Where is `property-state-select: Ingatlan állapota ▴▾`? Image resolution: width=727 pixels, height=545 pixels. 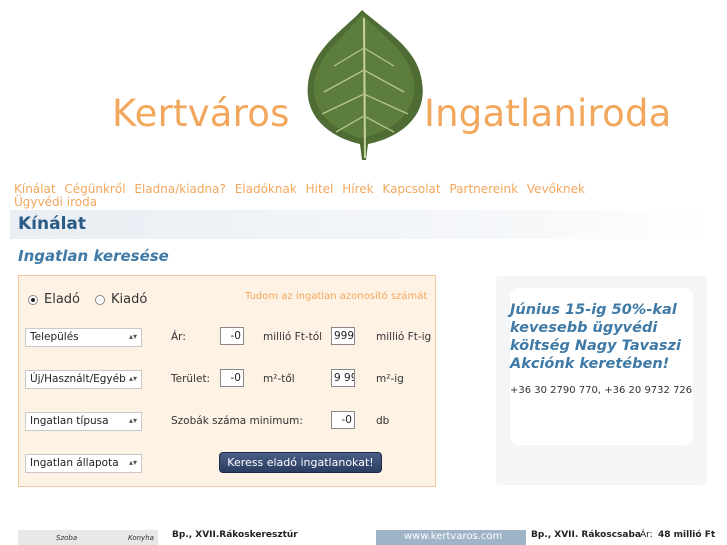
property-state-select: Ingatlan állapota ▴▾ is located at coordinates (83, 463).